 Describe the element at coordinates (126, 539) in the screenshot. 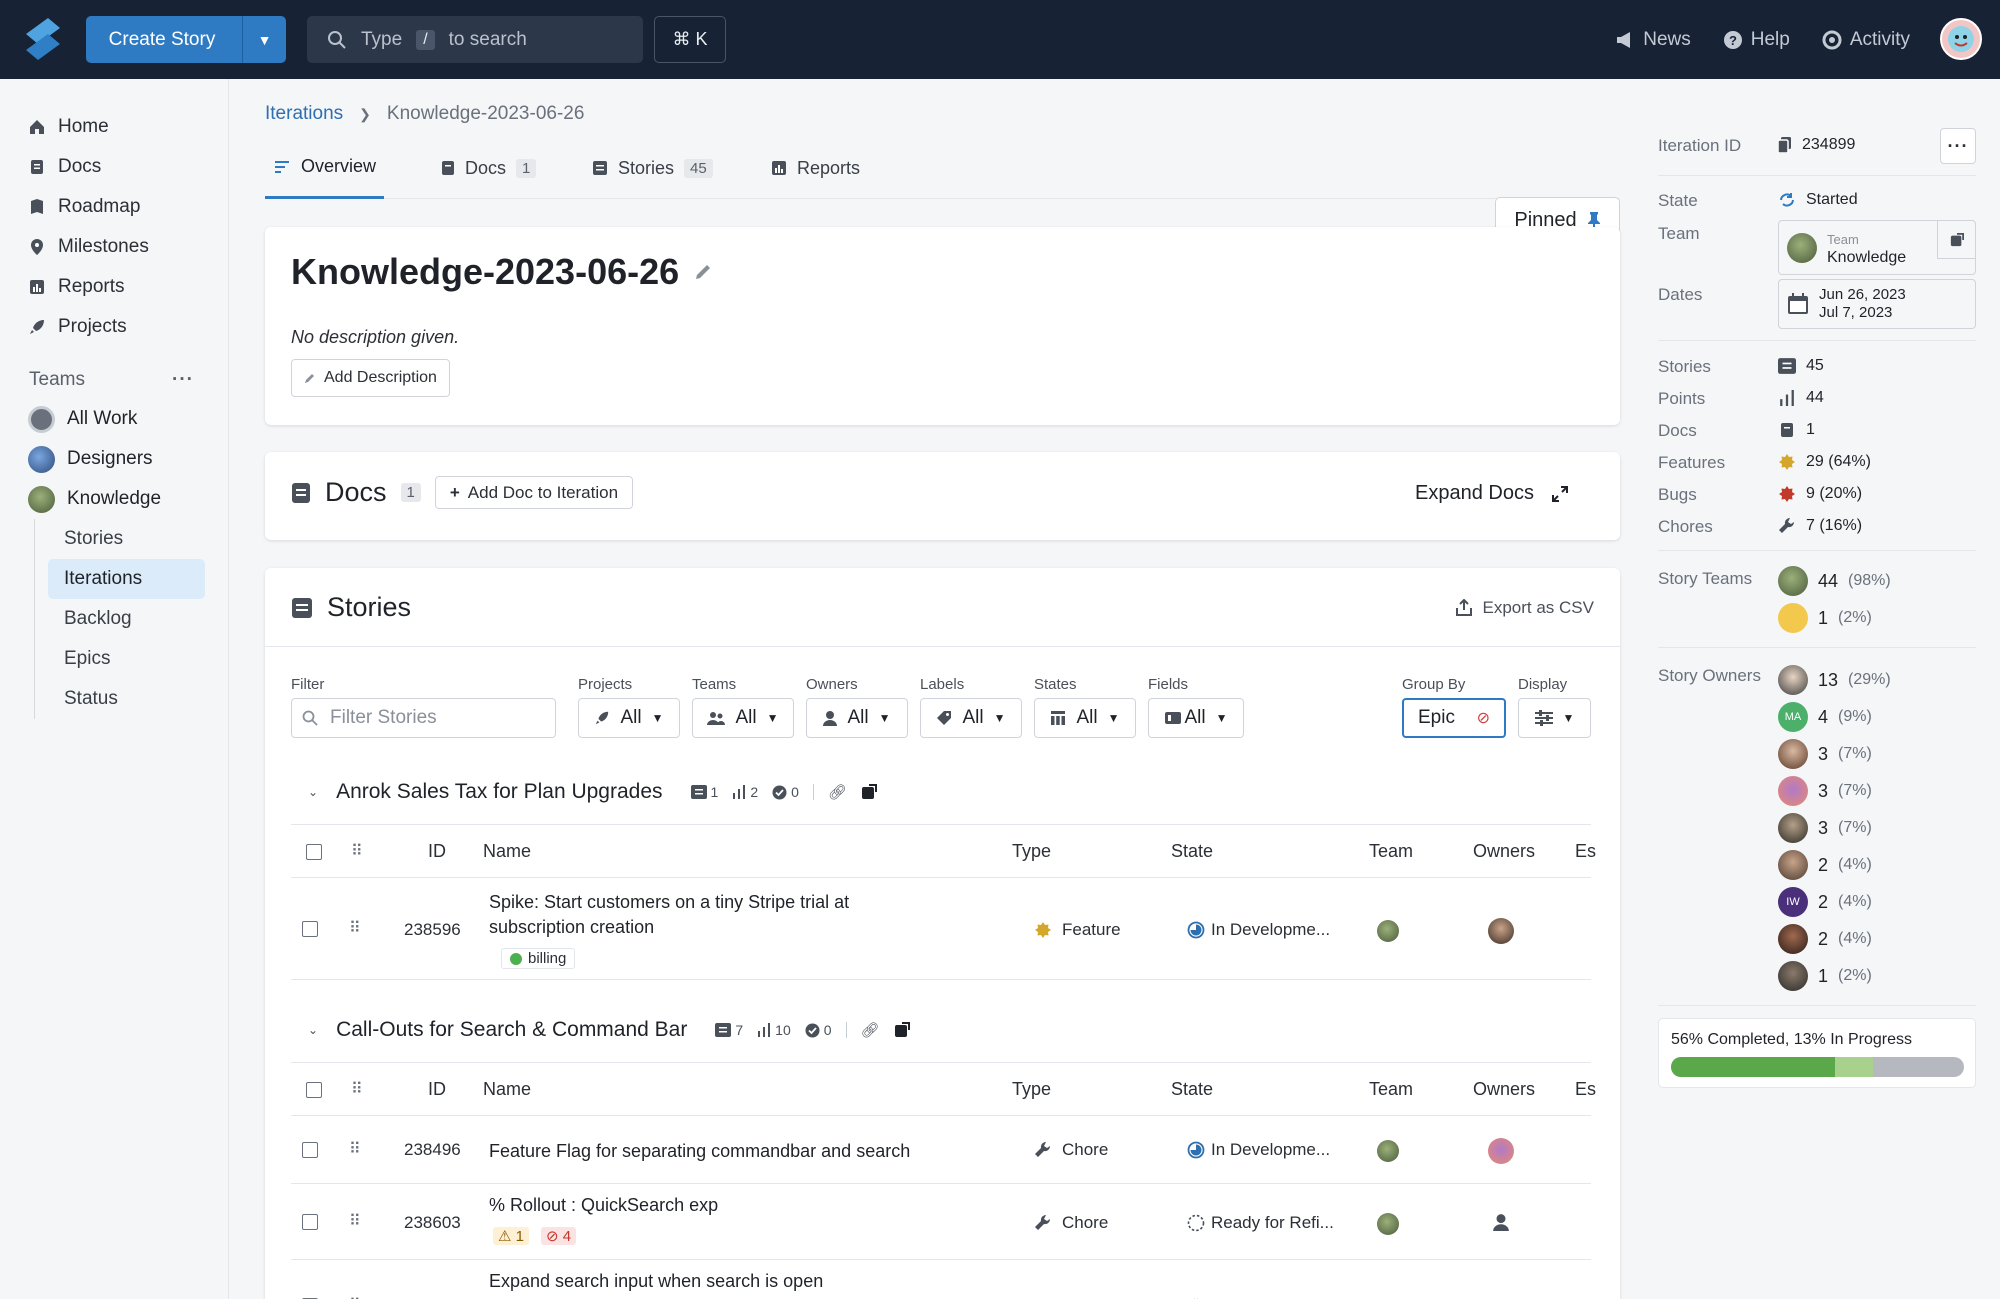

I see `subnav-stories: Stories` at that location.